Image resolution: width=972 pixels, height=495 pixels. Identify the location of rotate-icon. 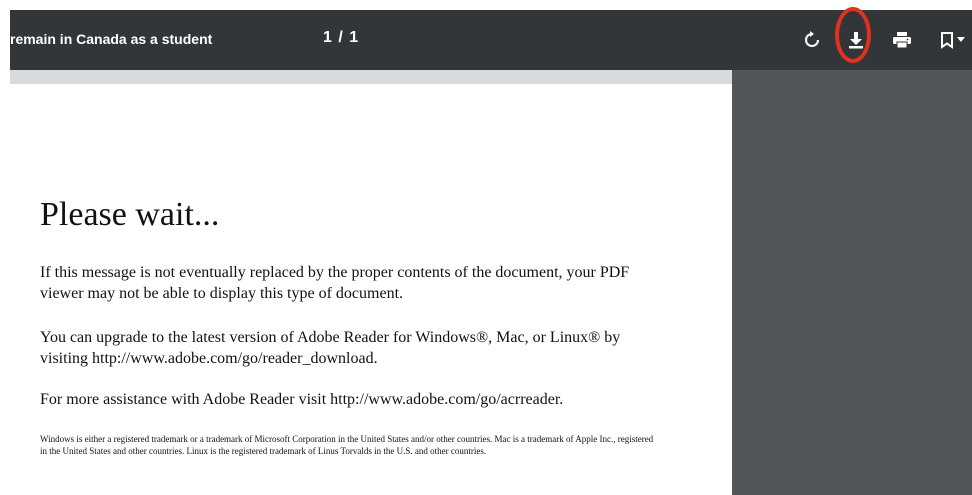
(812, 40).